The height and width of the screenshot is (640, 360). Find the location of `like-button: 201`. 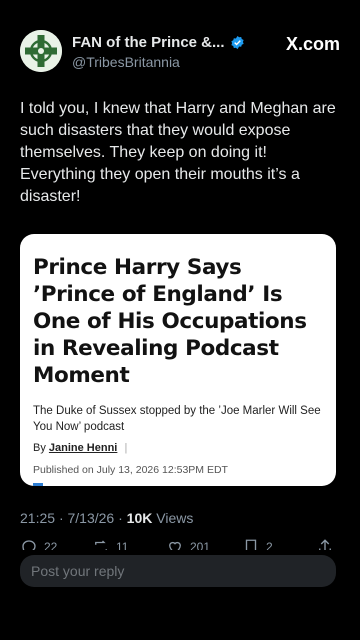

like-button: 201 is located at coordinates (188, 544).